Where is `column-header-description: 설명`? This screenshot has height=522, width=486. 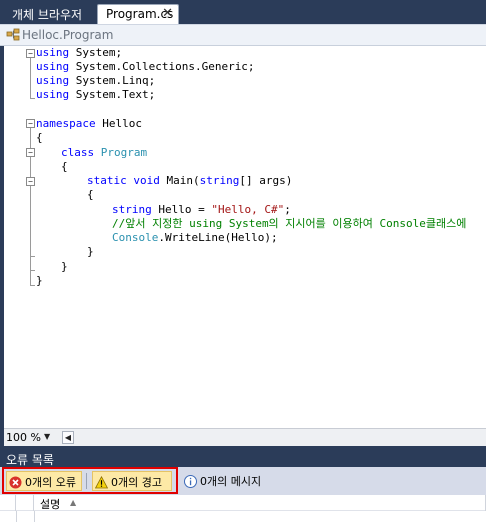
column-header-description: 설명 is located at coordinates (50, 504).